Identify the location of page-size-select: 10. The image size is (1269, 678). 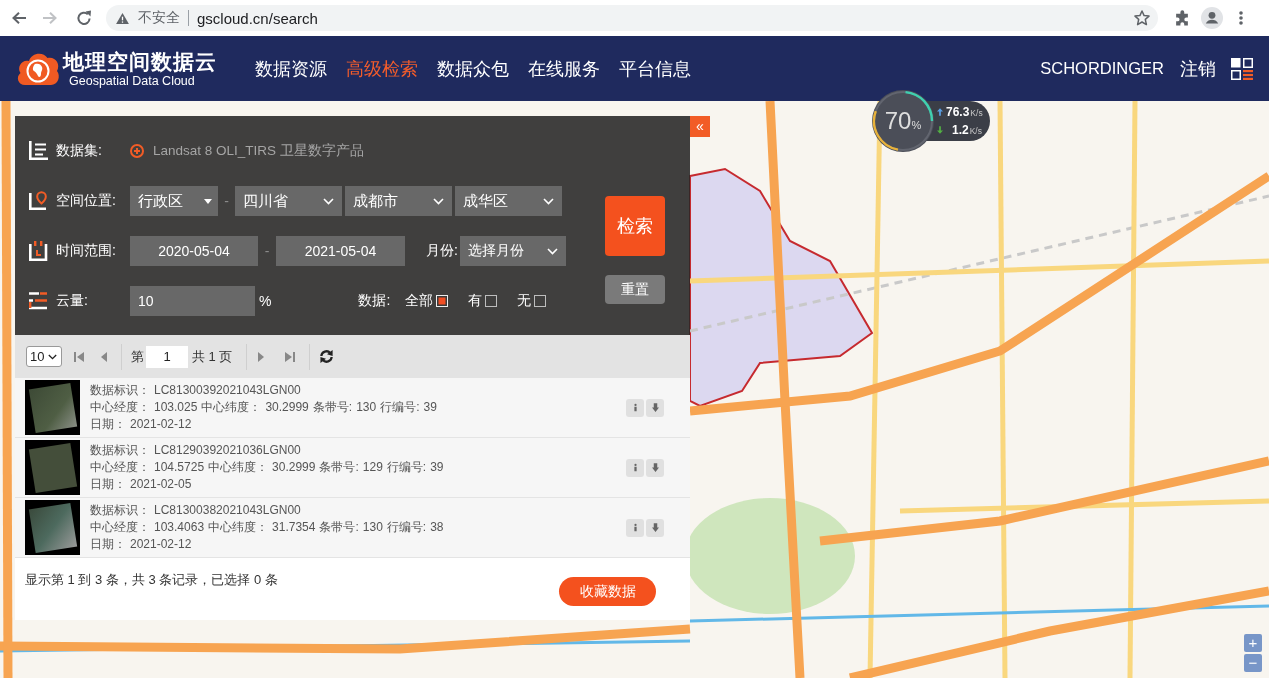
(44, 356).